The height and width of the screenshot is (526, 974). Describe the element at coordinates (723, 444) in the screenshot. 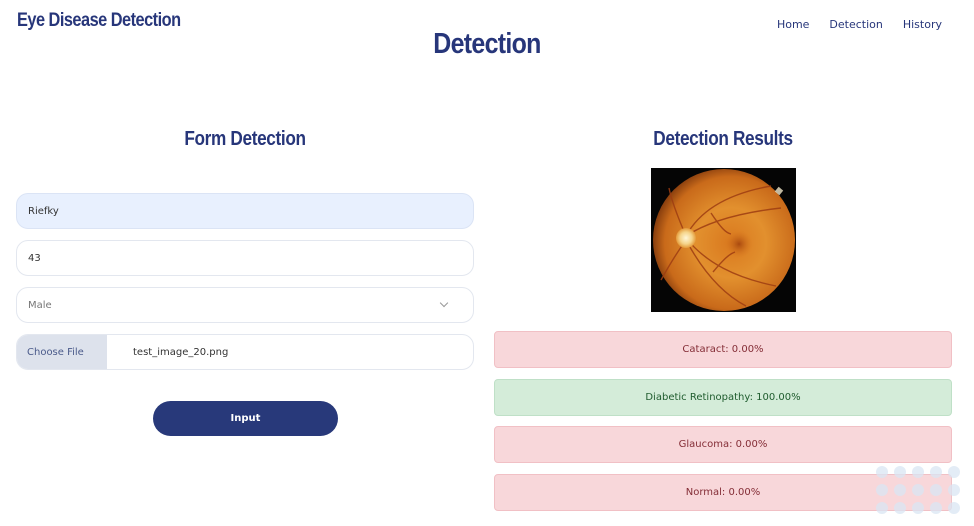

I see `result-glaucoma: Glaucoma: 0.00%` at that location.